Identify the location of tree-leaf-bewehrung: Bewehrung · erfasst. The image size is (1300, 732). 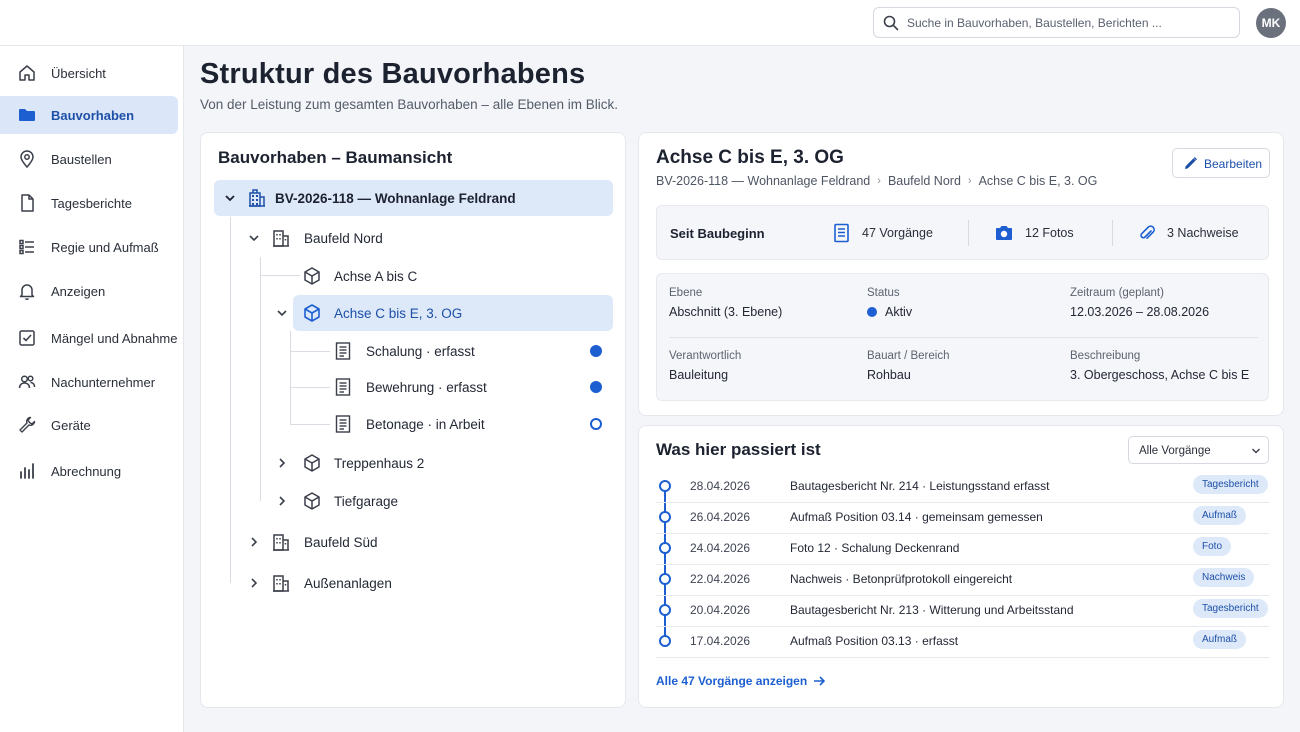
(468, 387).